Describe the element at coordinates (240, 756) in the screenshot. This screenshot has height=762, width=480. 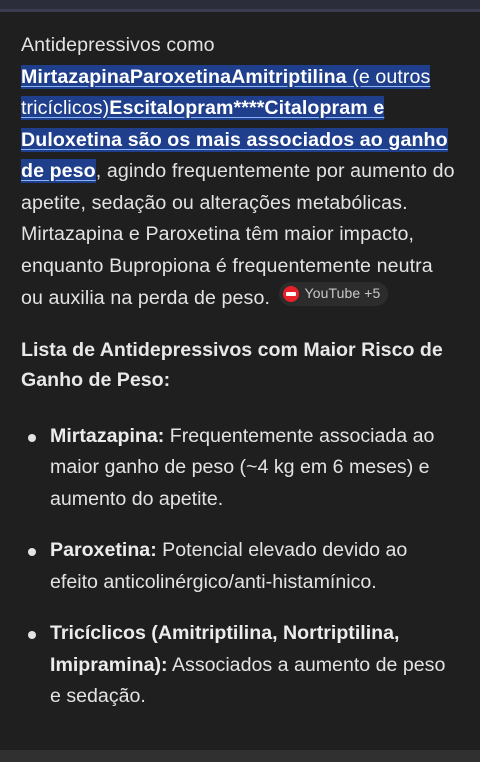
I see `bottom-edge-bar` at that location.